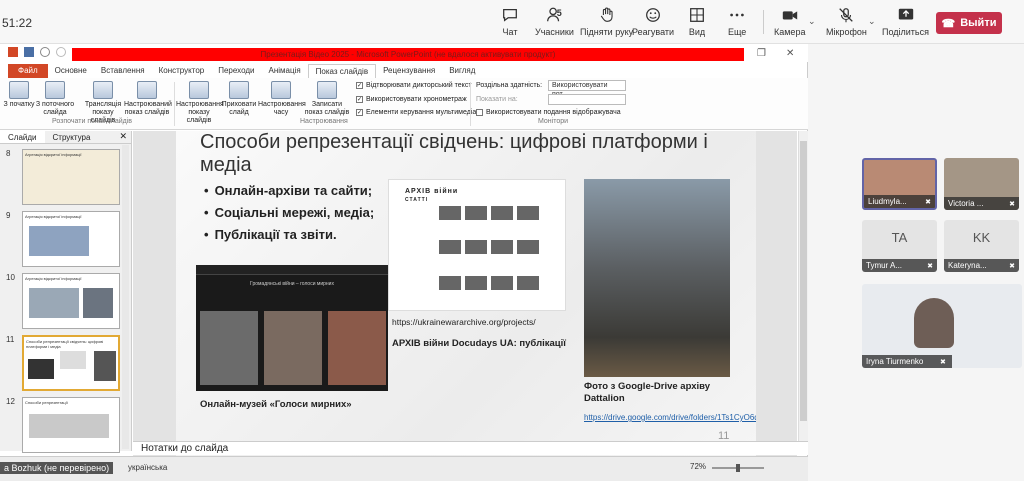  Describe the element at coordinates (63, 302) in the screenshot. I see `slide-thumbnail: 10 Агрегація відкритої інформації` at that location.